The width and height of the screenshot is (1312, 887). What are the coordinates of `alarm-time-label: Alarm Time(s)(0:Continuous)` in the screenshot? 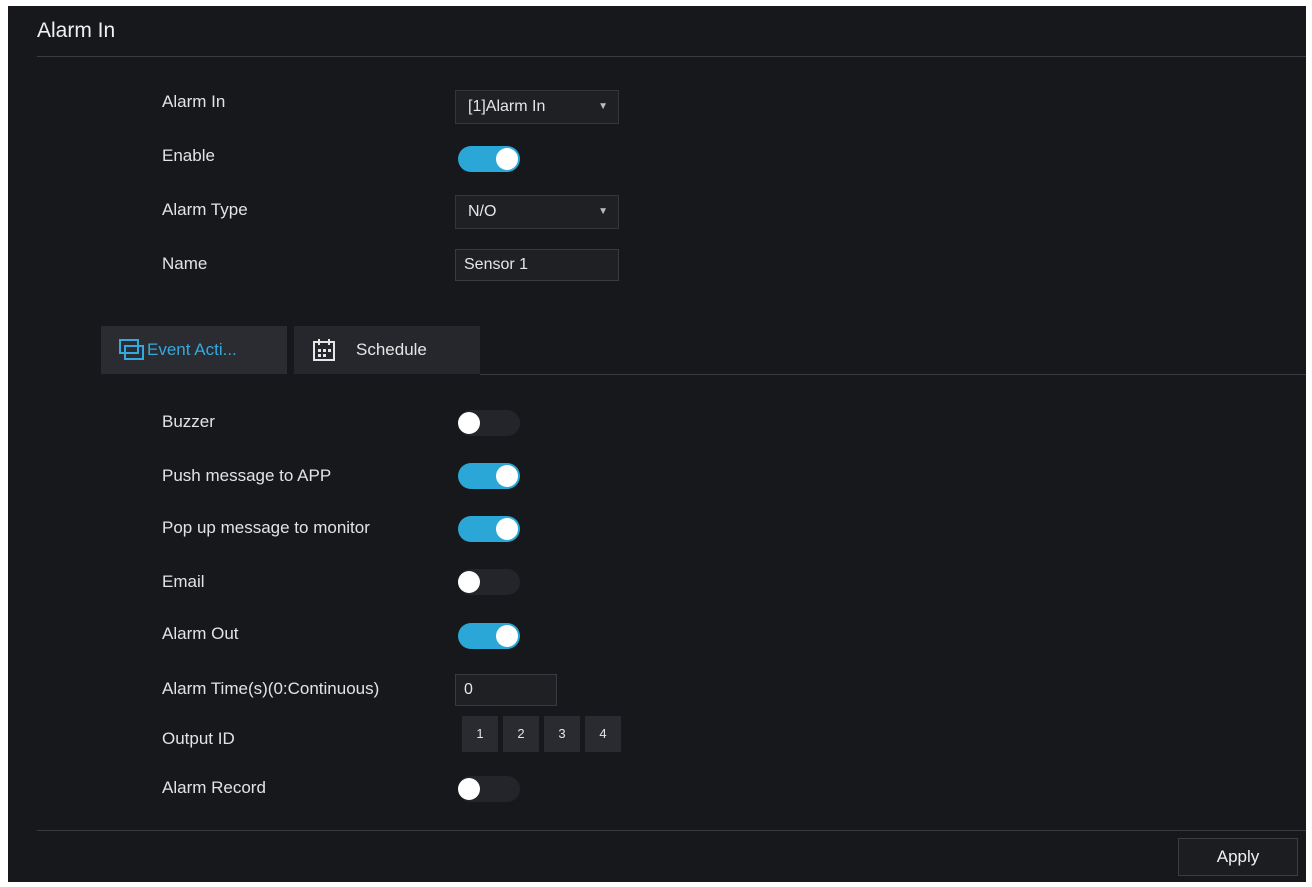 It's located at (271, 688).